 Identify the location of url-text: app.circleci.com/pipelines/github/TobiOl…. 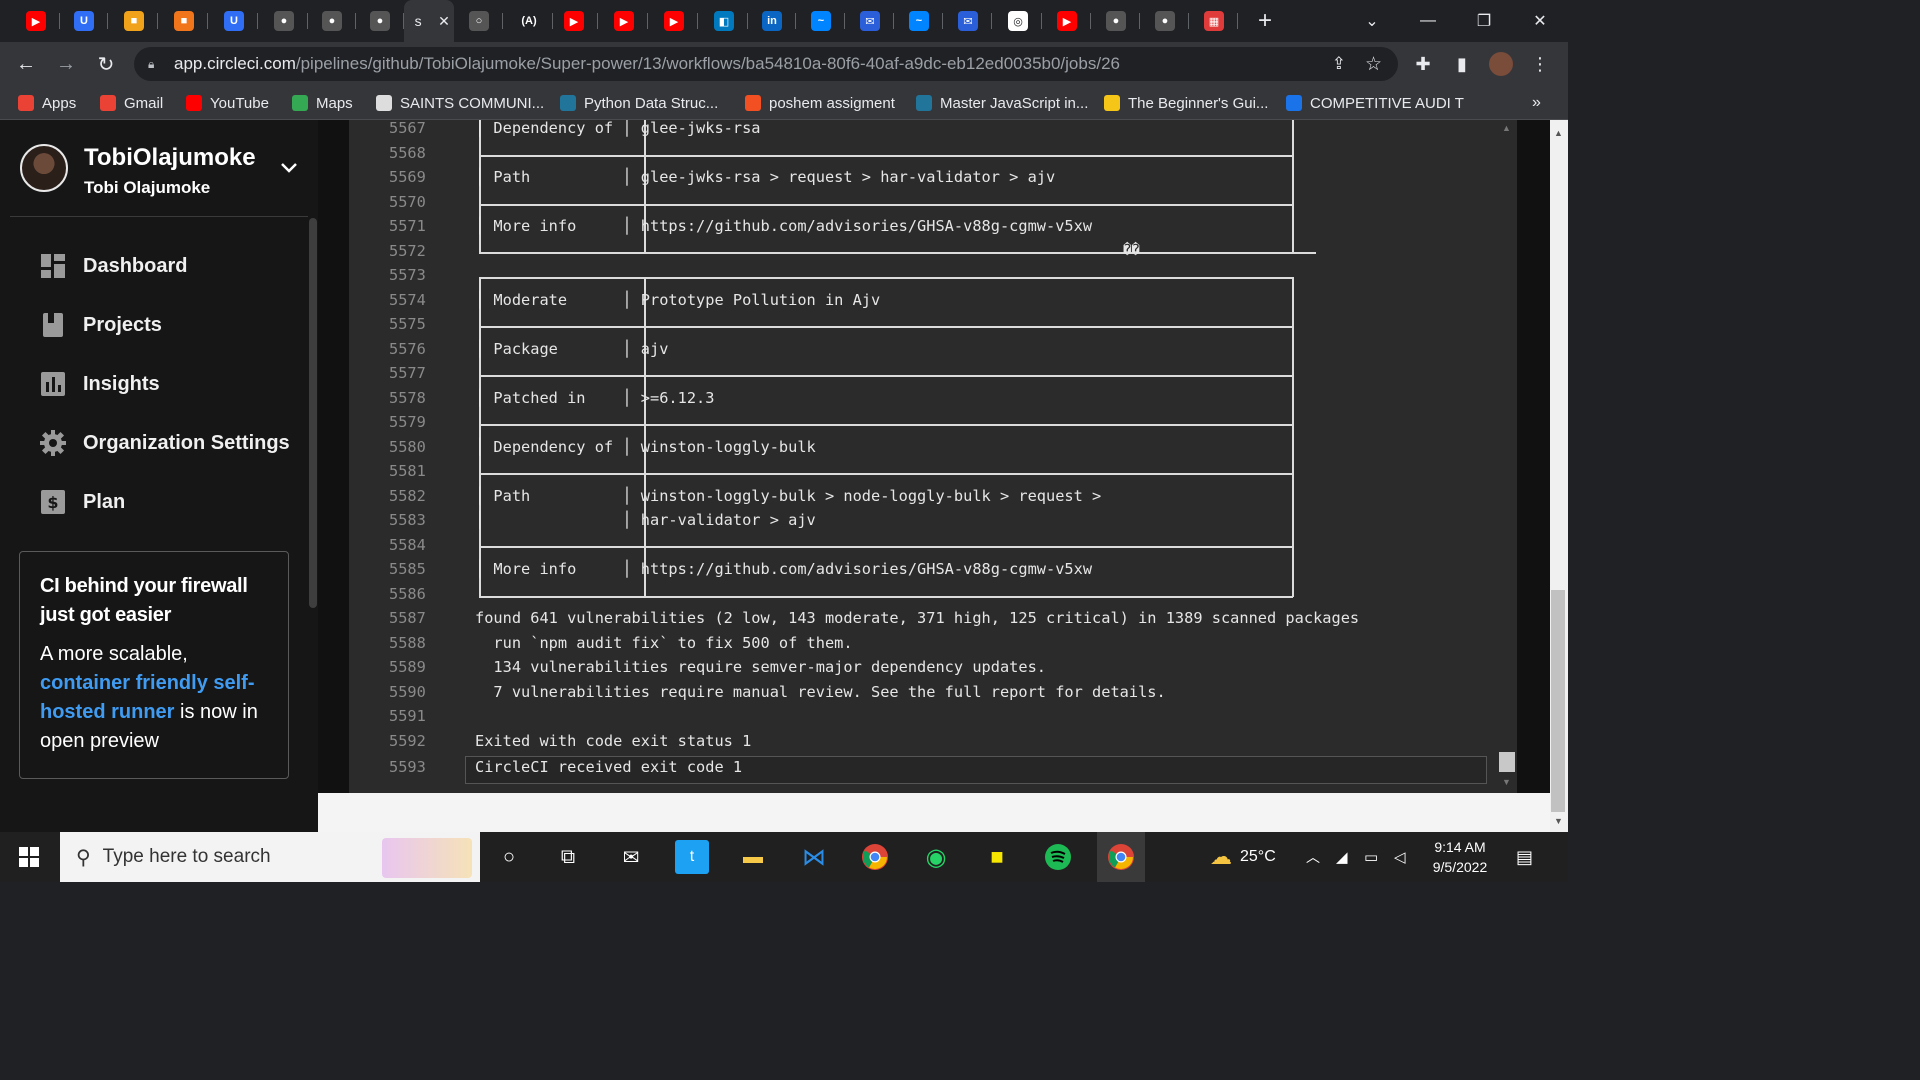
(647, 64).